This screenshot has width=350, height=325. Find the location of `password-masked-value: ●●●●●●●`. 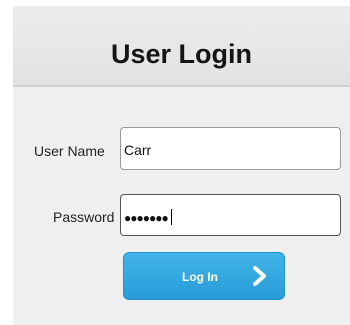

password-masked-value: ●●●●●●● is located at coordinates (148, 217).